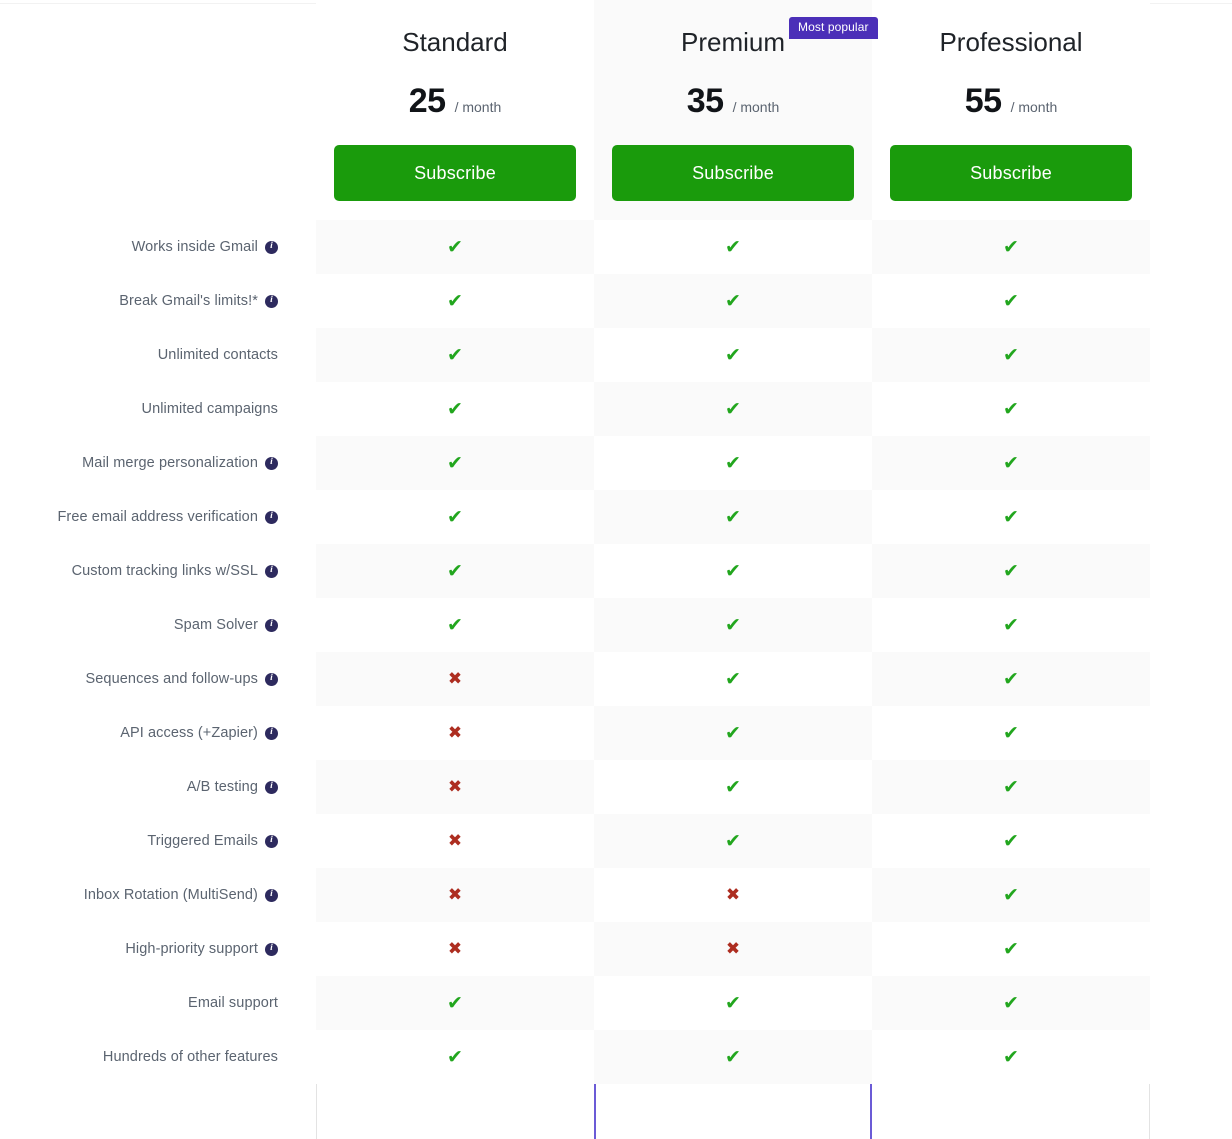  Describe the element at coordinates (171, 679) in the screenshot. I see `feature-label: Sequences and follow-ups` at that location.